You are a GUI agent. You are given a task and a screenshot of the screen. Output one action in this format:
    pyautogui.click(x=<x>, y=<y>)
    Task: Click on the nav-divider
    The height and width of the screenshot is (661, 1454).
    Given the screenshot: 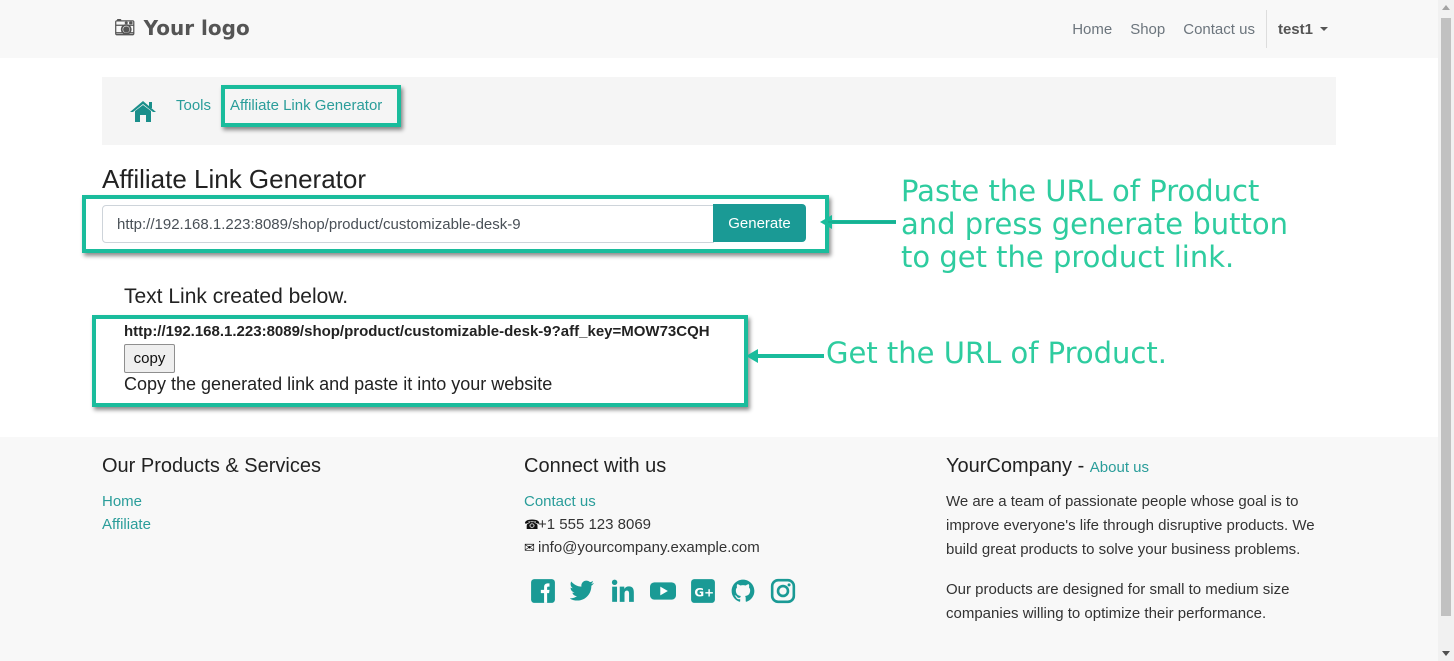 What is the action you would take?
    pyautogui.click(x=1266, y=29)
    